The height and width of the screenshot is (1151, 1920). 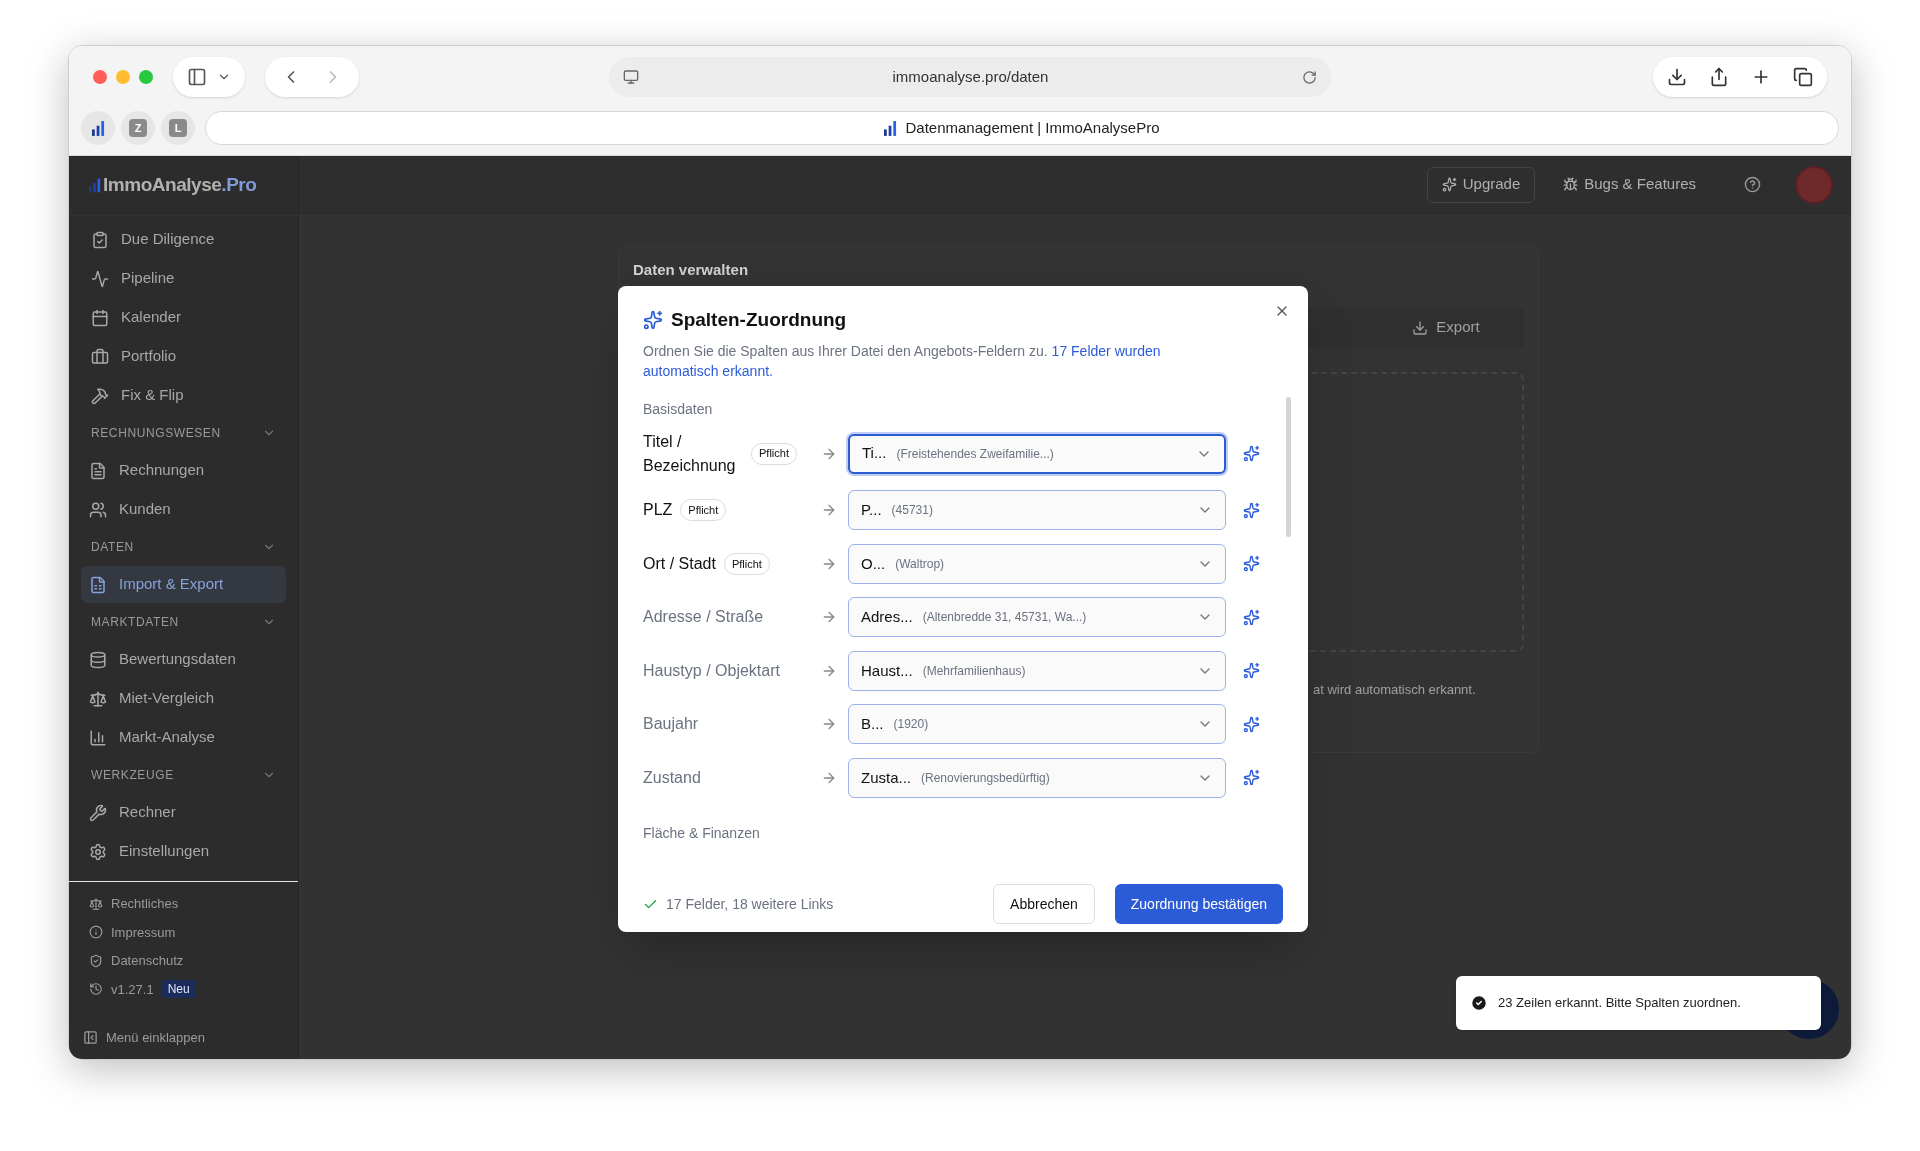 I want to click on nav-item: Import & Export, so click(x=183, y=584).